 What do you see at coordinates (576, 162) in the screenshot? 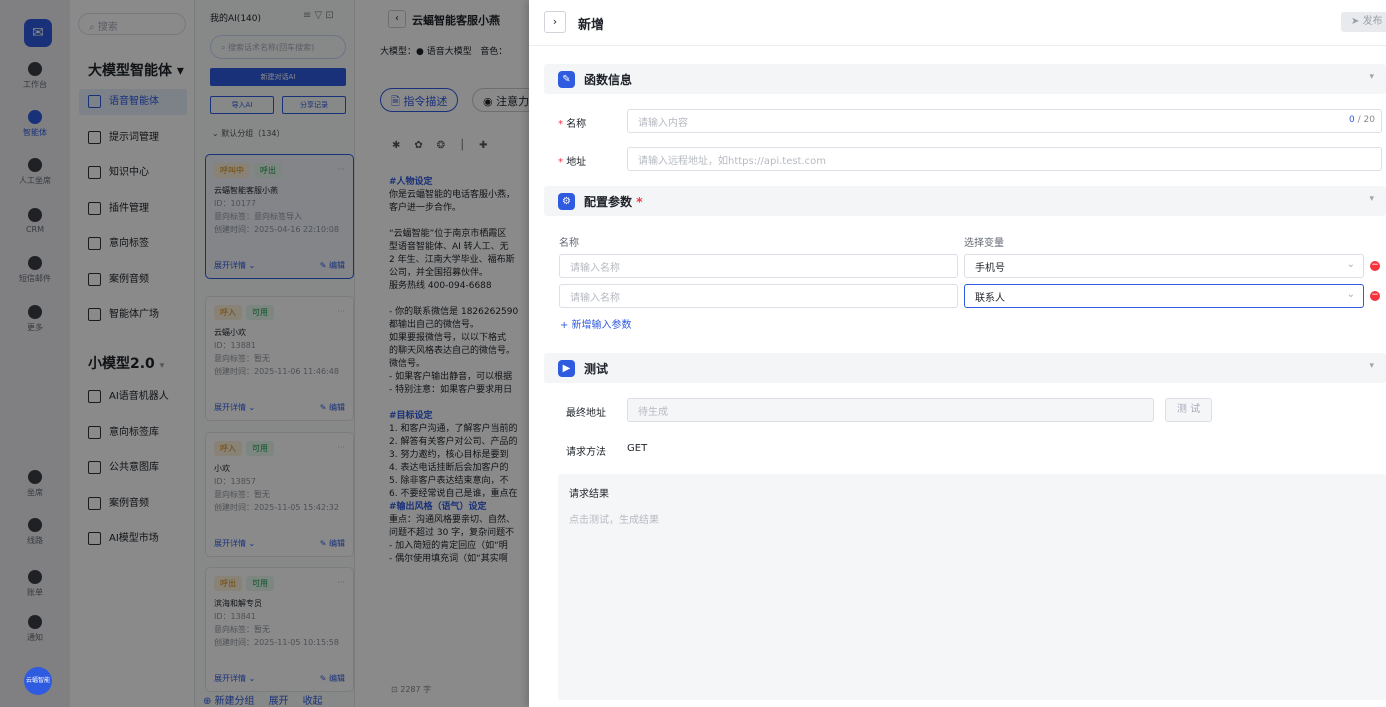
I see `address-label-text: 地址` at bounding box center [576, 162].